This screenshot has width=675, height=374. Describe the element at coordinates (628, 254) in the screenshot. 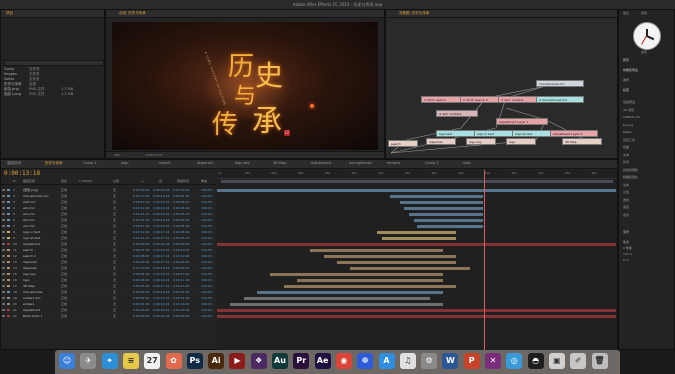

I see `character-setting: 100 %` at that location.